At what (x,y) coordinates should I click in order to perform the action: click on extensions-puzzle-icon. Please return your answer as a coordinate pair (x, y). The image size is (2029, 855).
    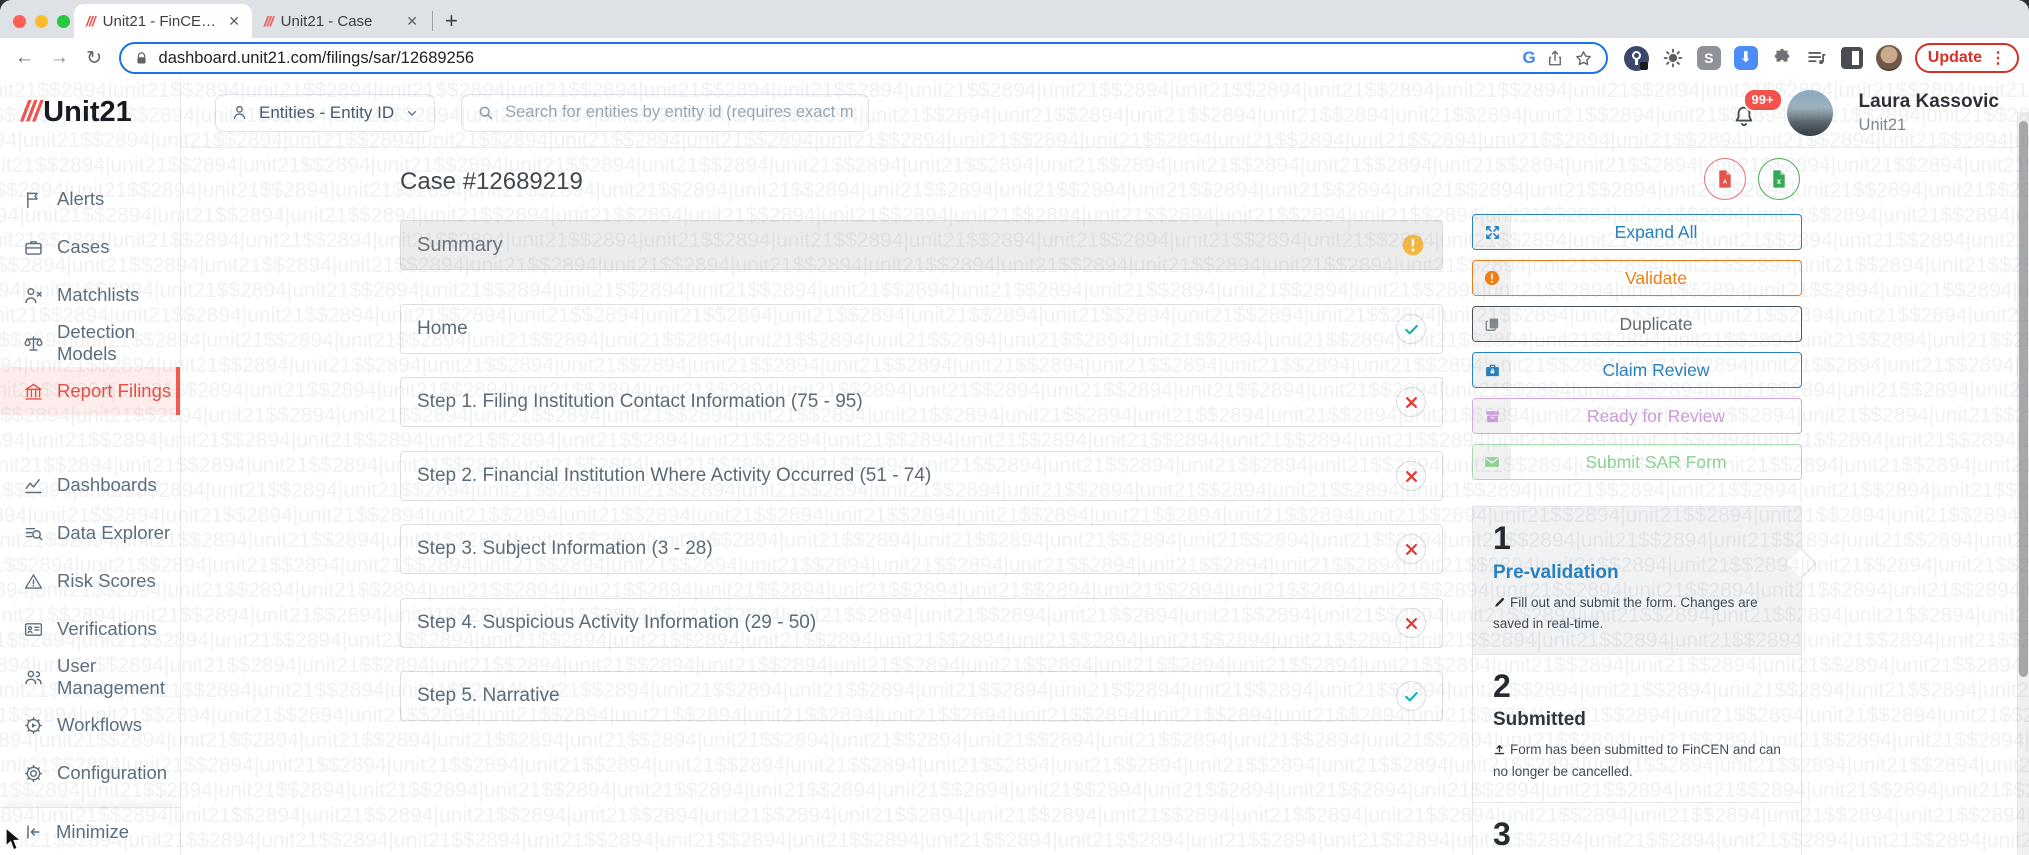
    Looking at the image, I should click on (1782, 58).